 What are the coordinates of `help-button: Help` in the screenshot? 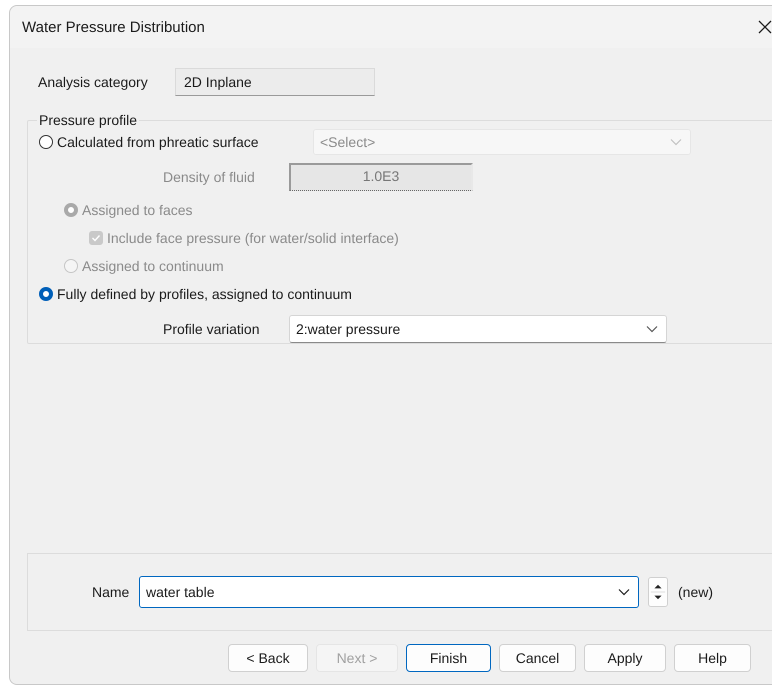 It's located at (712, 658).